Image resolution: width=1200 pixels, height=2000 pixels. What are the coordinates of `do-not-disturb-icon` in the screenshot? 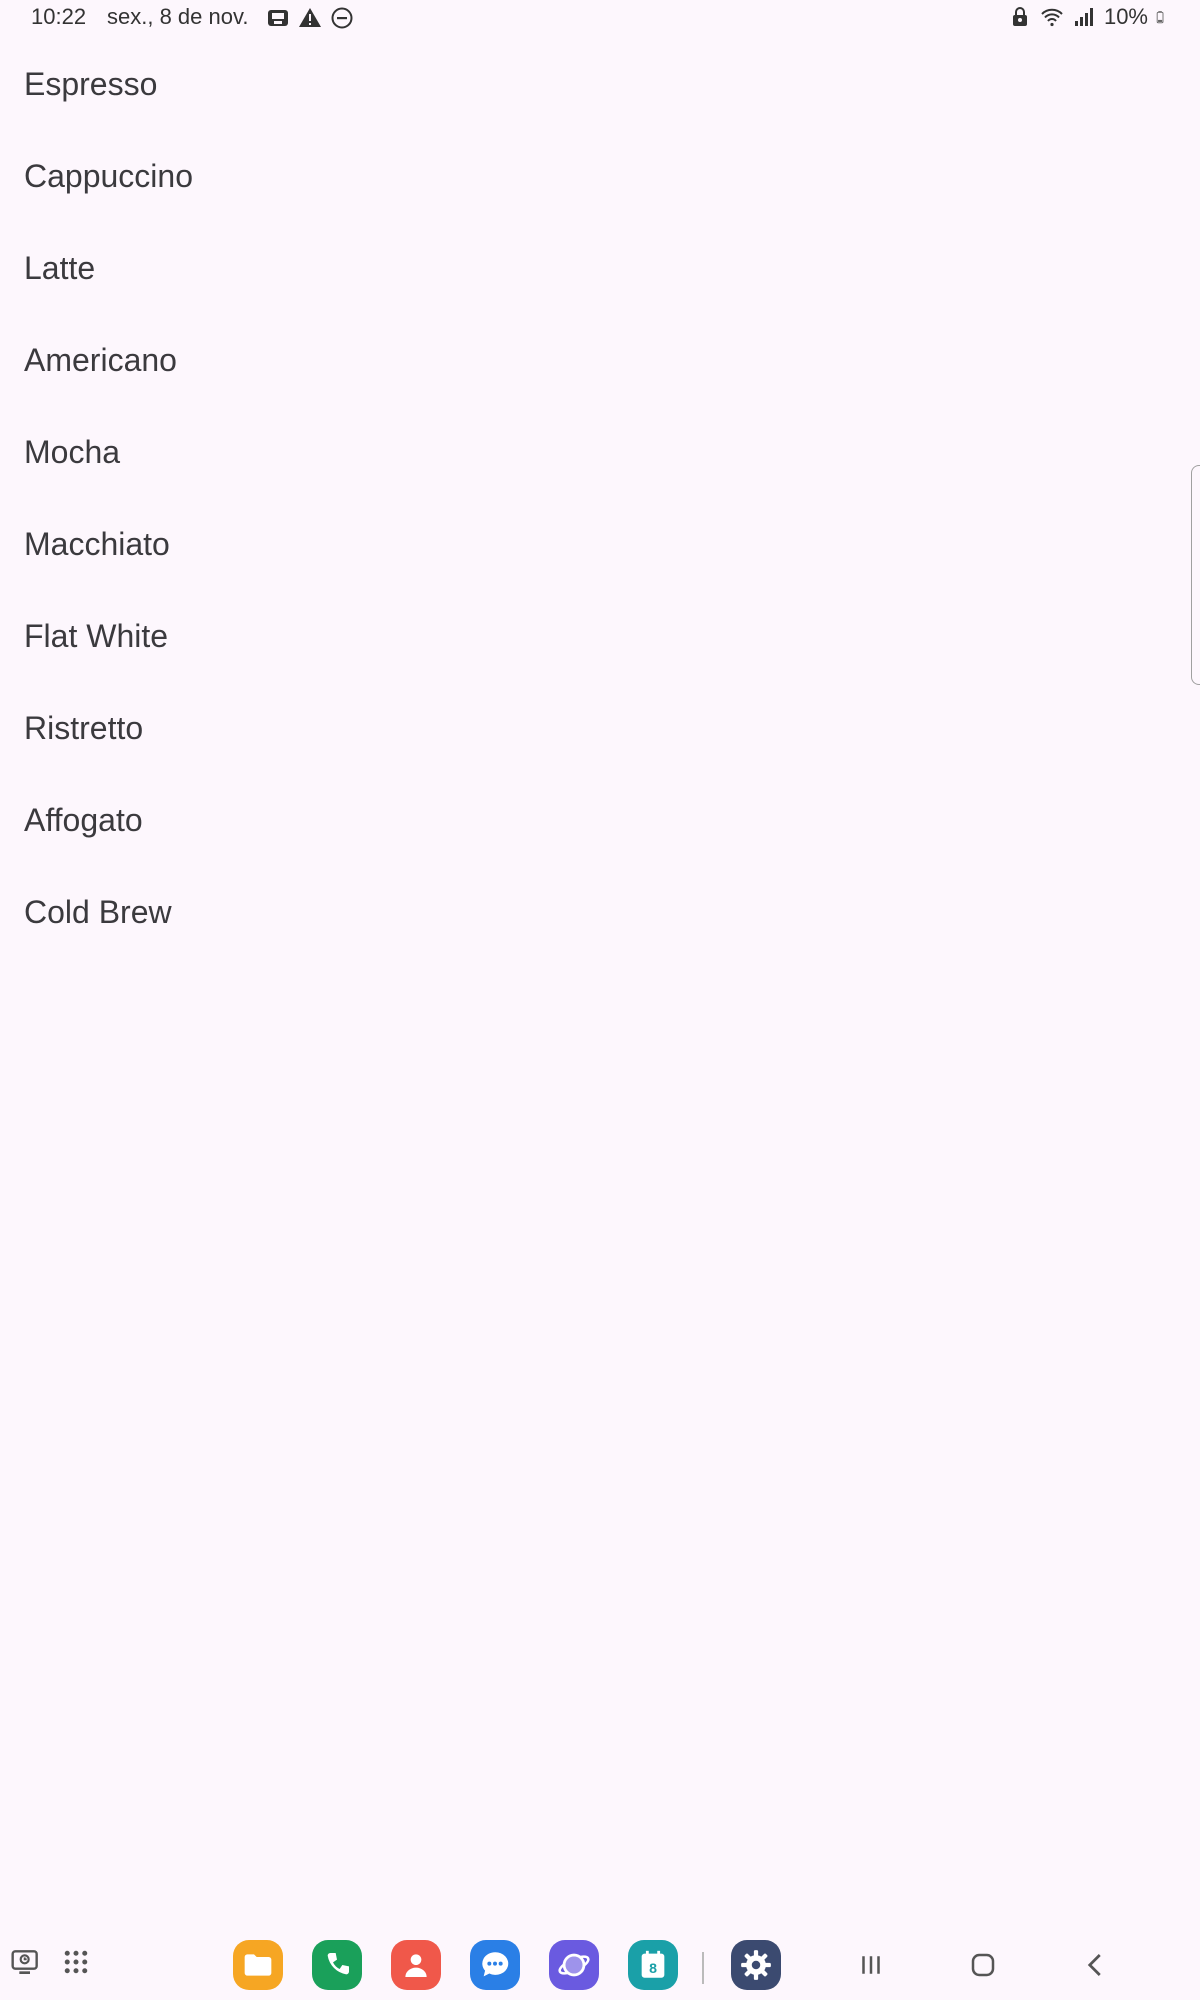 It's located at (342, 18).